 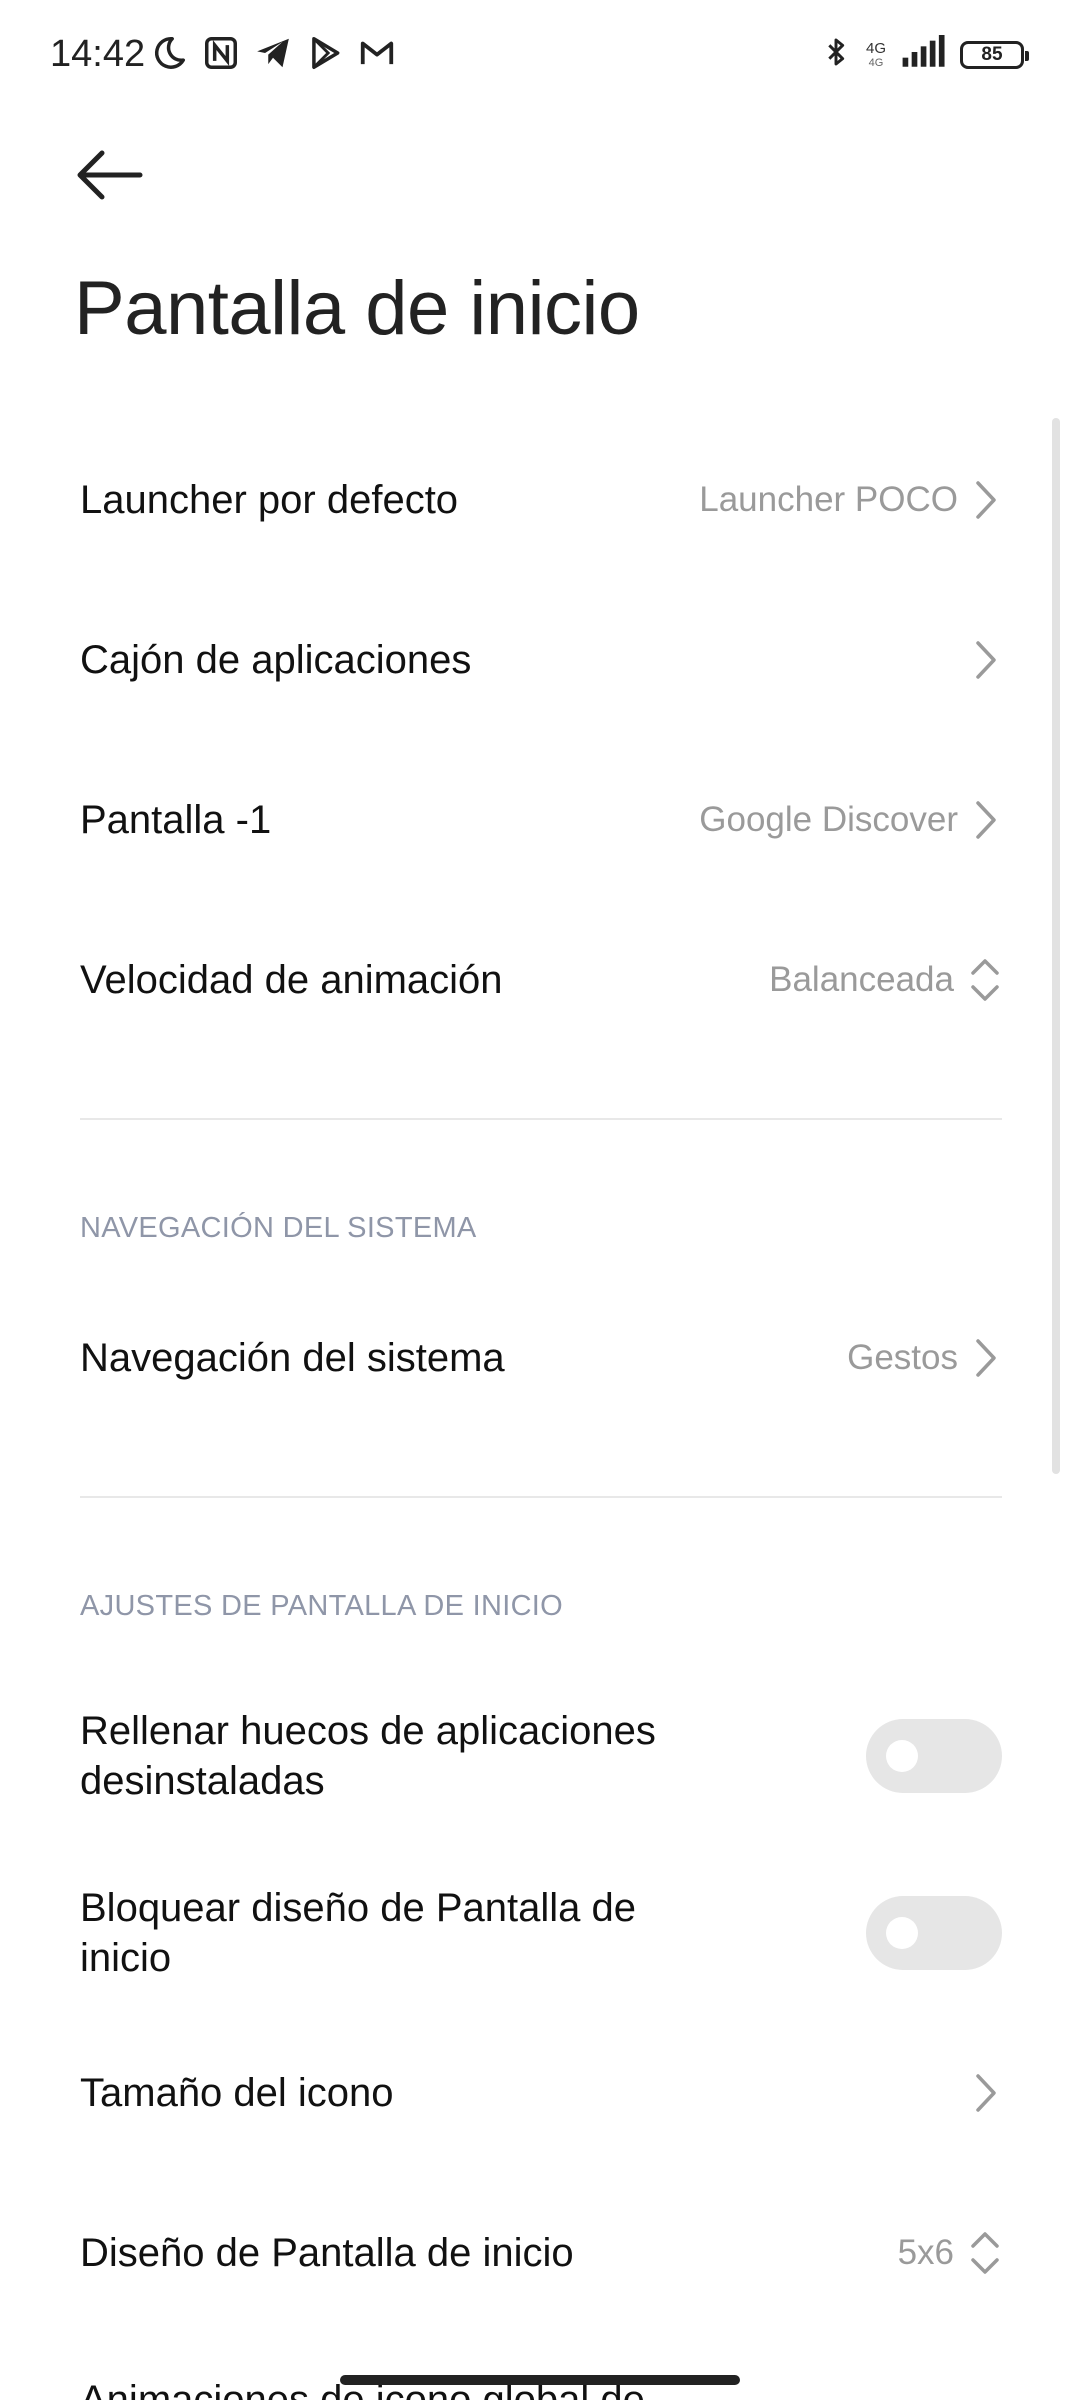 What do you see at coordinates (828, 499) in the screenshot?
I see `setting-value: Launcher POCO` at bounding box center [828, 499].